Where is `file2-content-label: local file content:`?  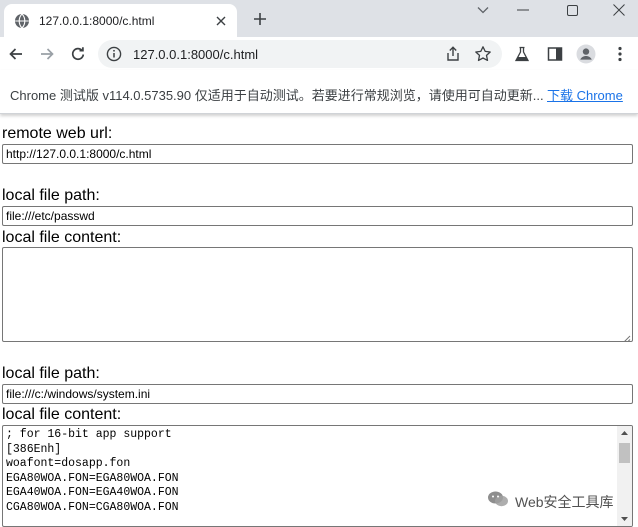 file2-content-label: local file content: is located at coordinates (62, 414).